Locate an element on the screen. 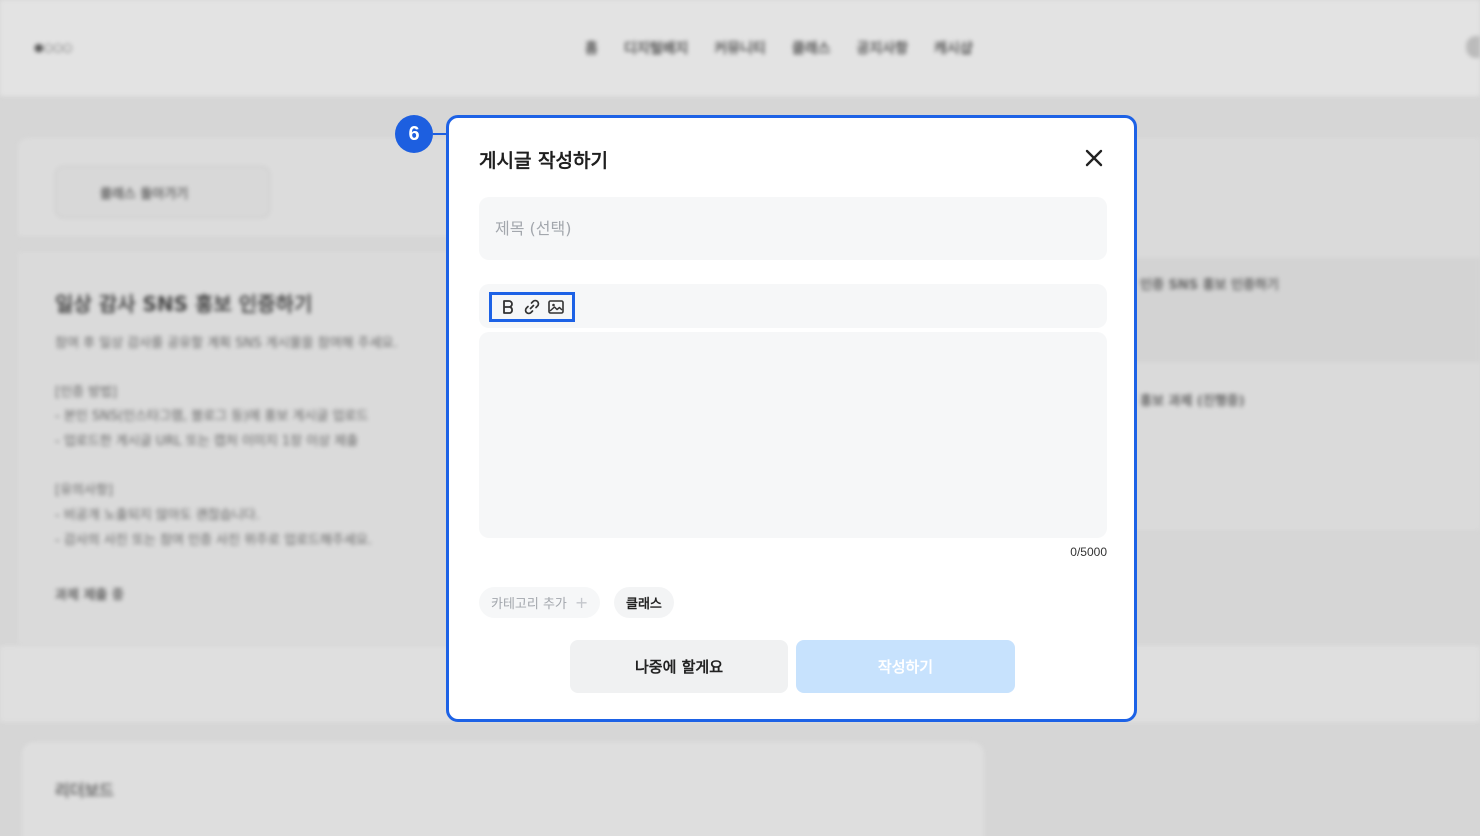 The width and height of the screenshot is (1480, 836). bg-post-line: - 업로드한 게시글 URL 또는 캡처 이미지 1장 이상 제출 is located at coordinates (207, 441).